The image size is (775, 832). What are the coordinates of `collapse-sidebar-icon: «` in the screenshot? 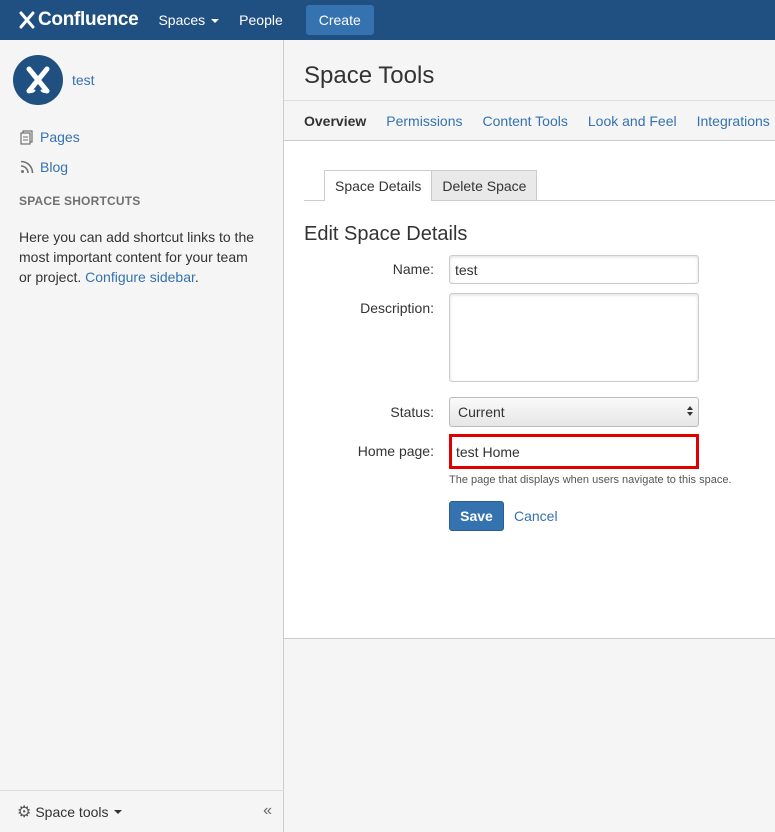 It's located at (267, 811).